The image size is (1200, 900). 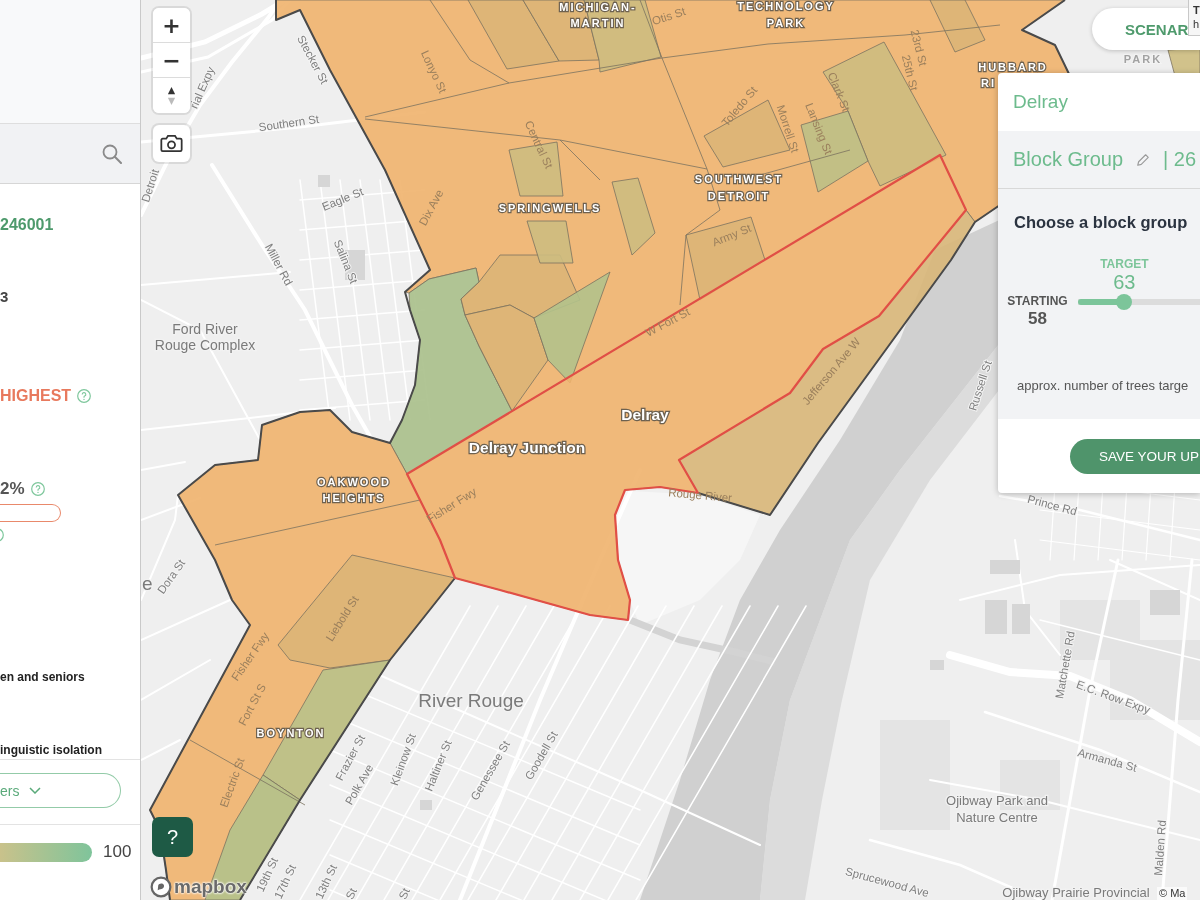 What do you see at coordinates (252, 704) in the screenshot?
I see `street-label: Fort St S` at bounding box center [252, 704].